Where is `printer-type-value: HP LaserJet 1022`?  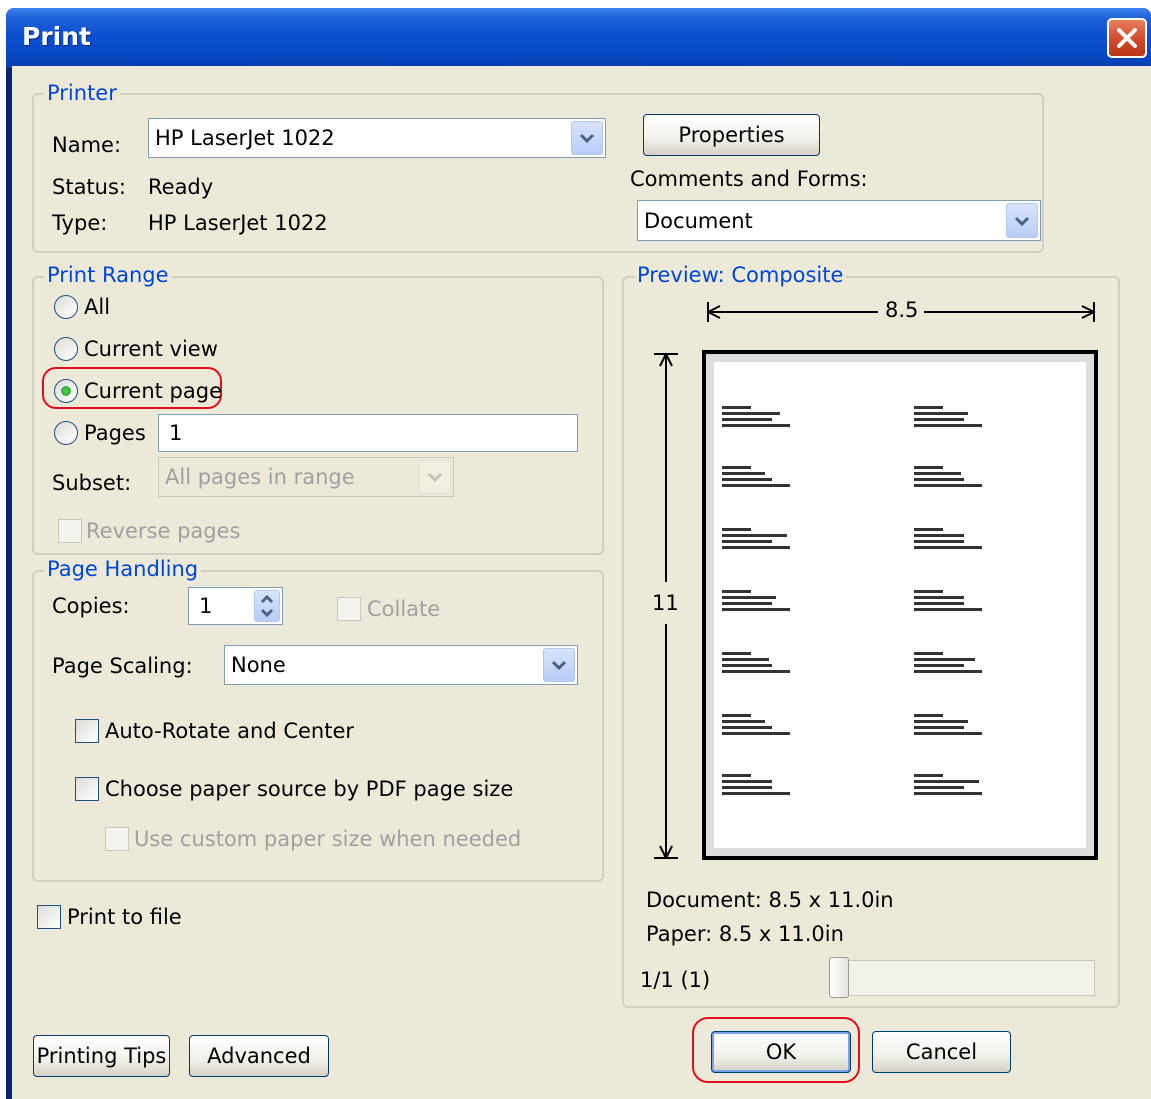
printer-type-value: HP LaserJet 1022 is located at coordinates (238, 223).